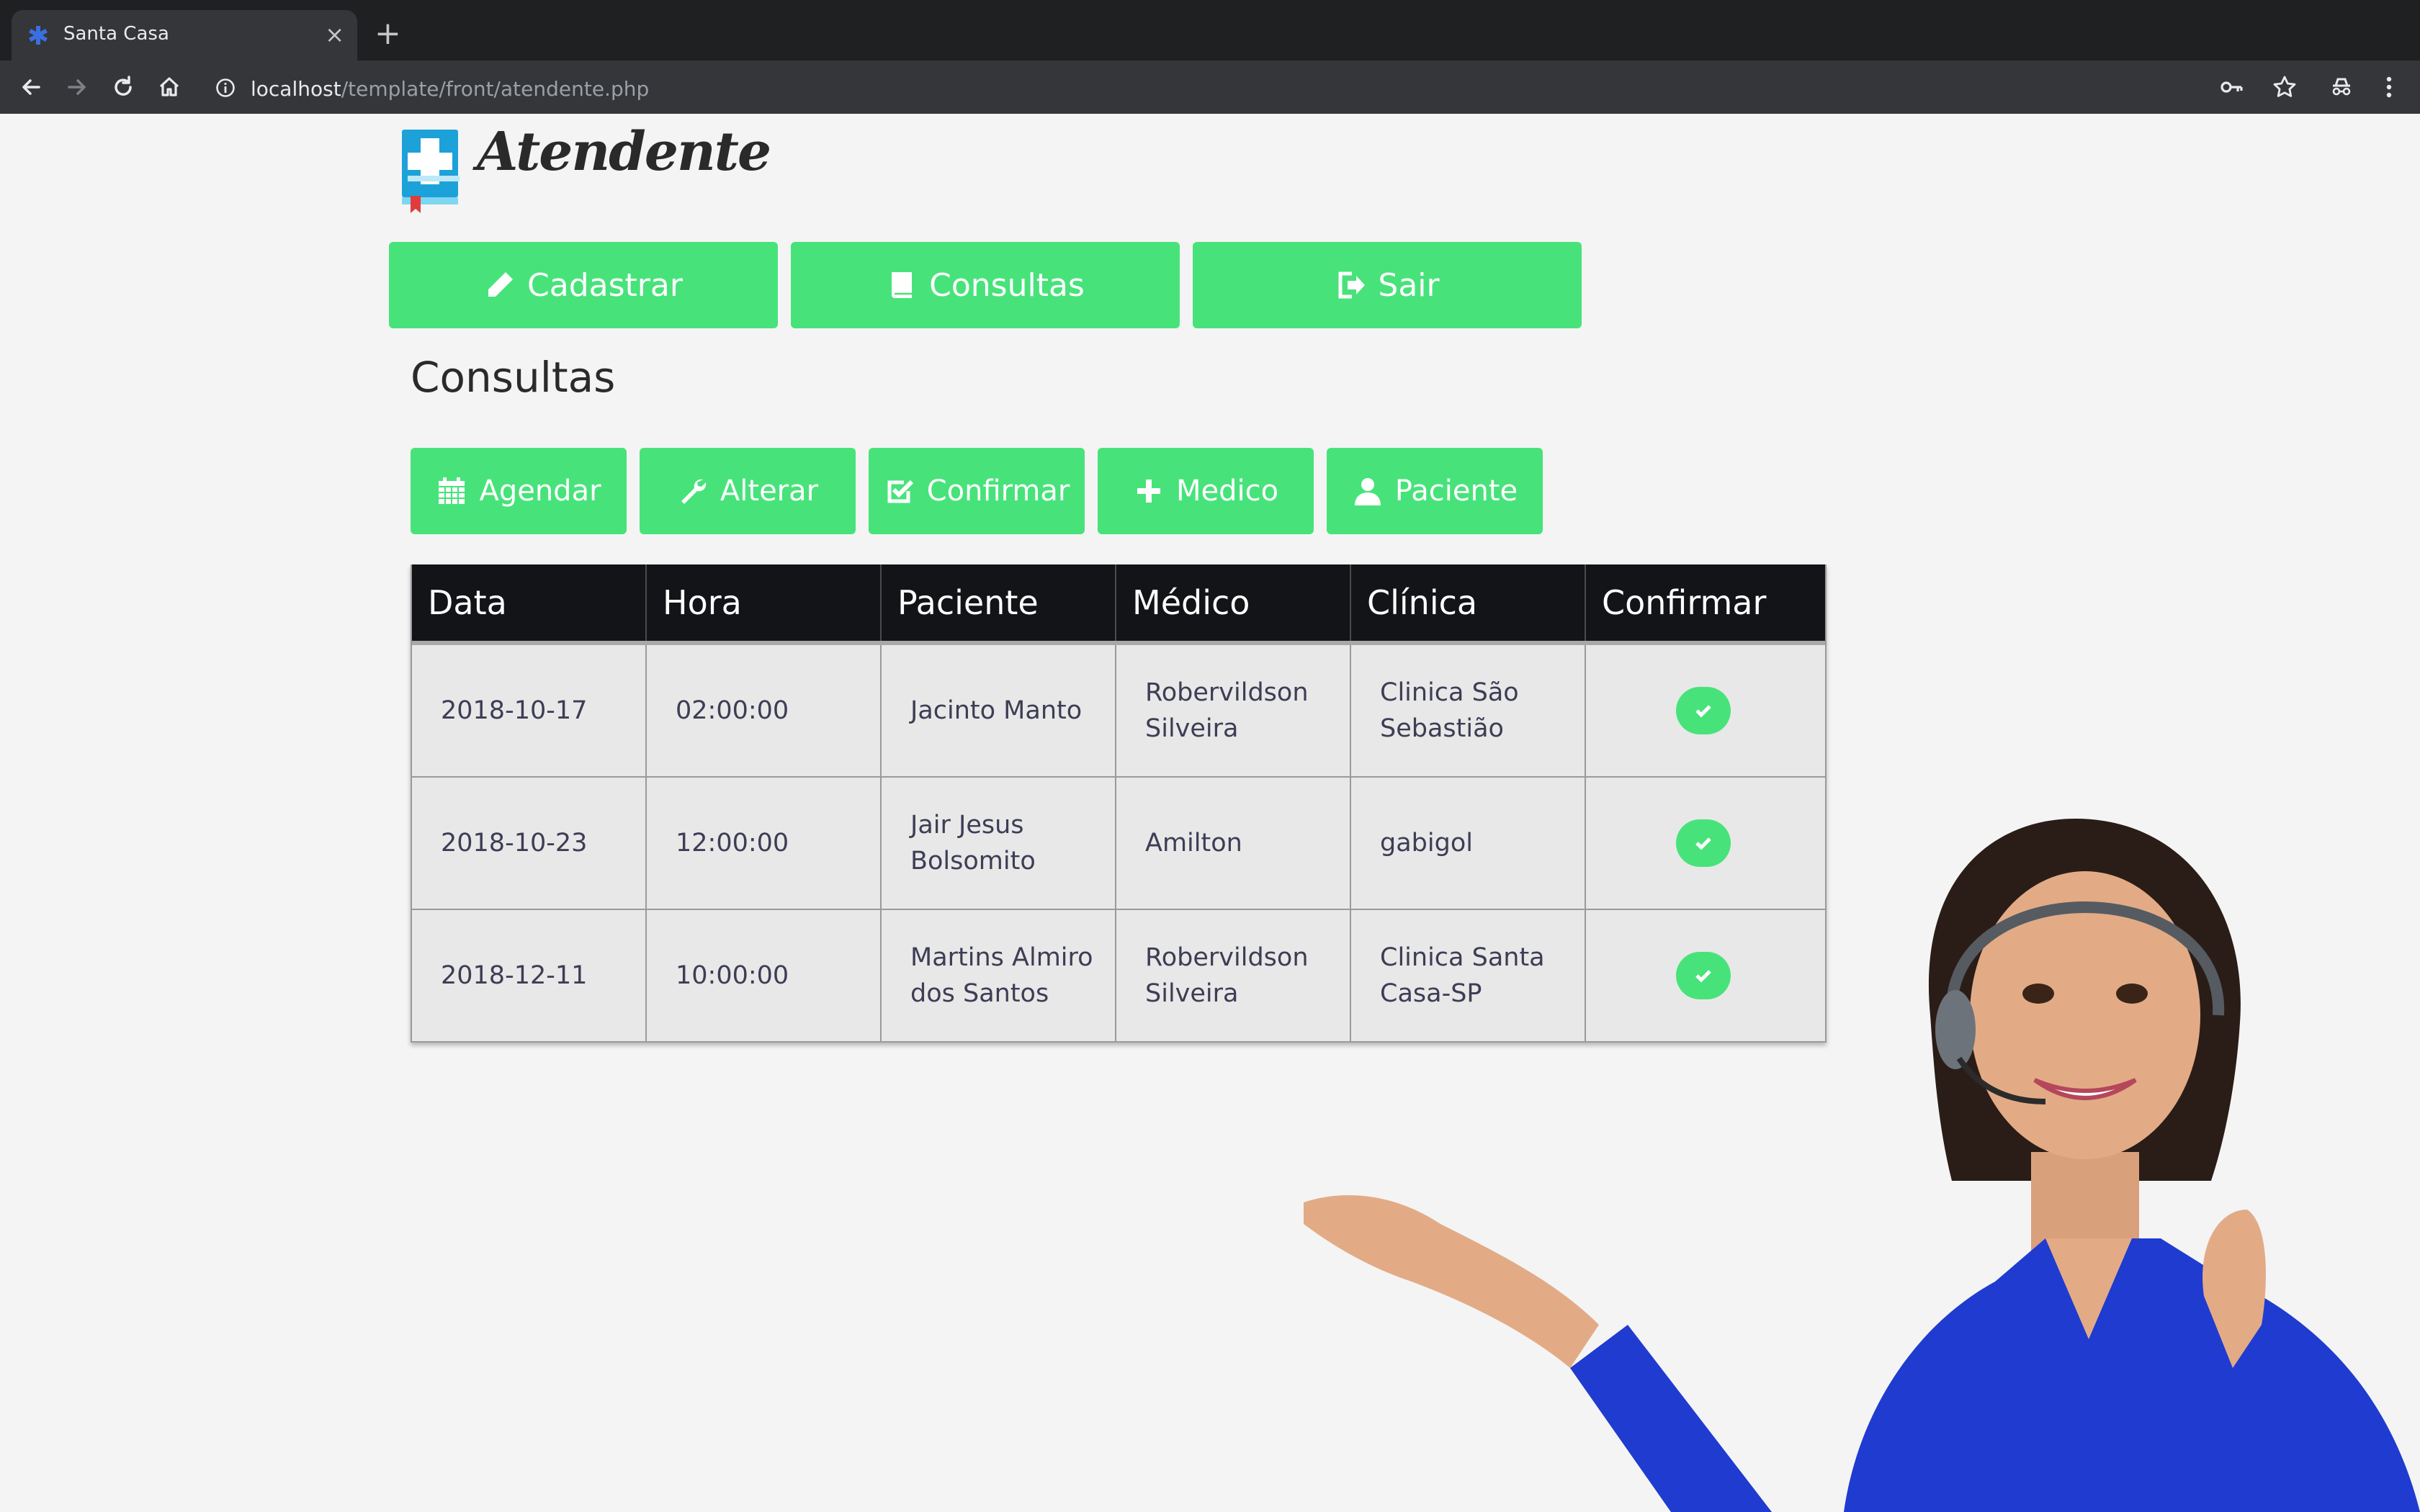  What do you see at coordinates (624, 152) in the screenshot?
I see `page-logo-title: Atendente` at bounding box center [624, 152].